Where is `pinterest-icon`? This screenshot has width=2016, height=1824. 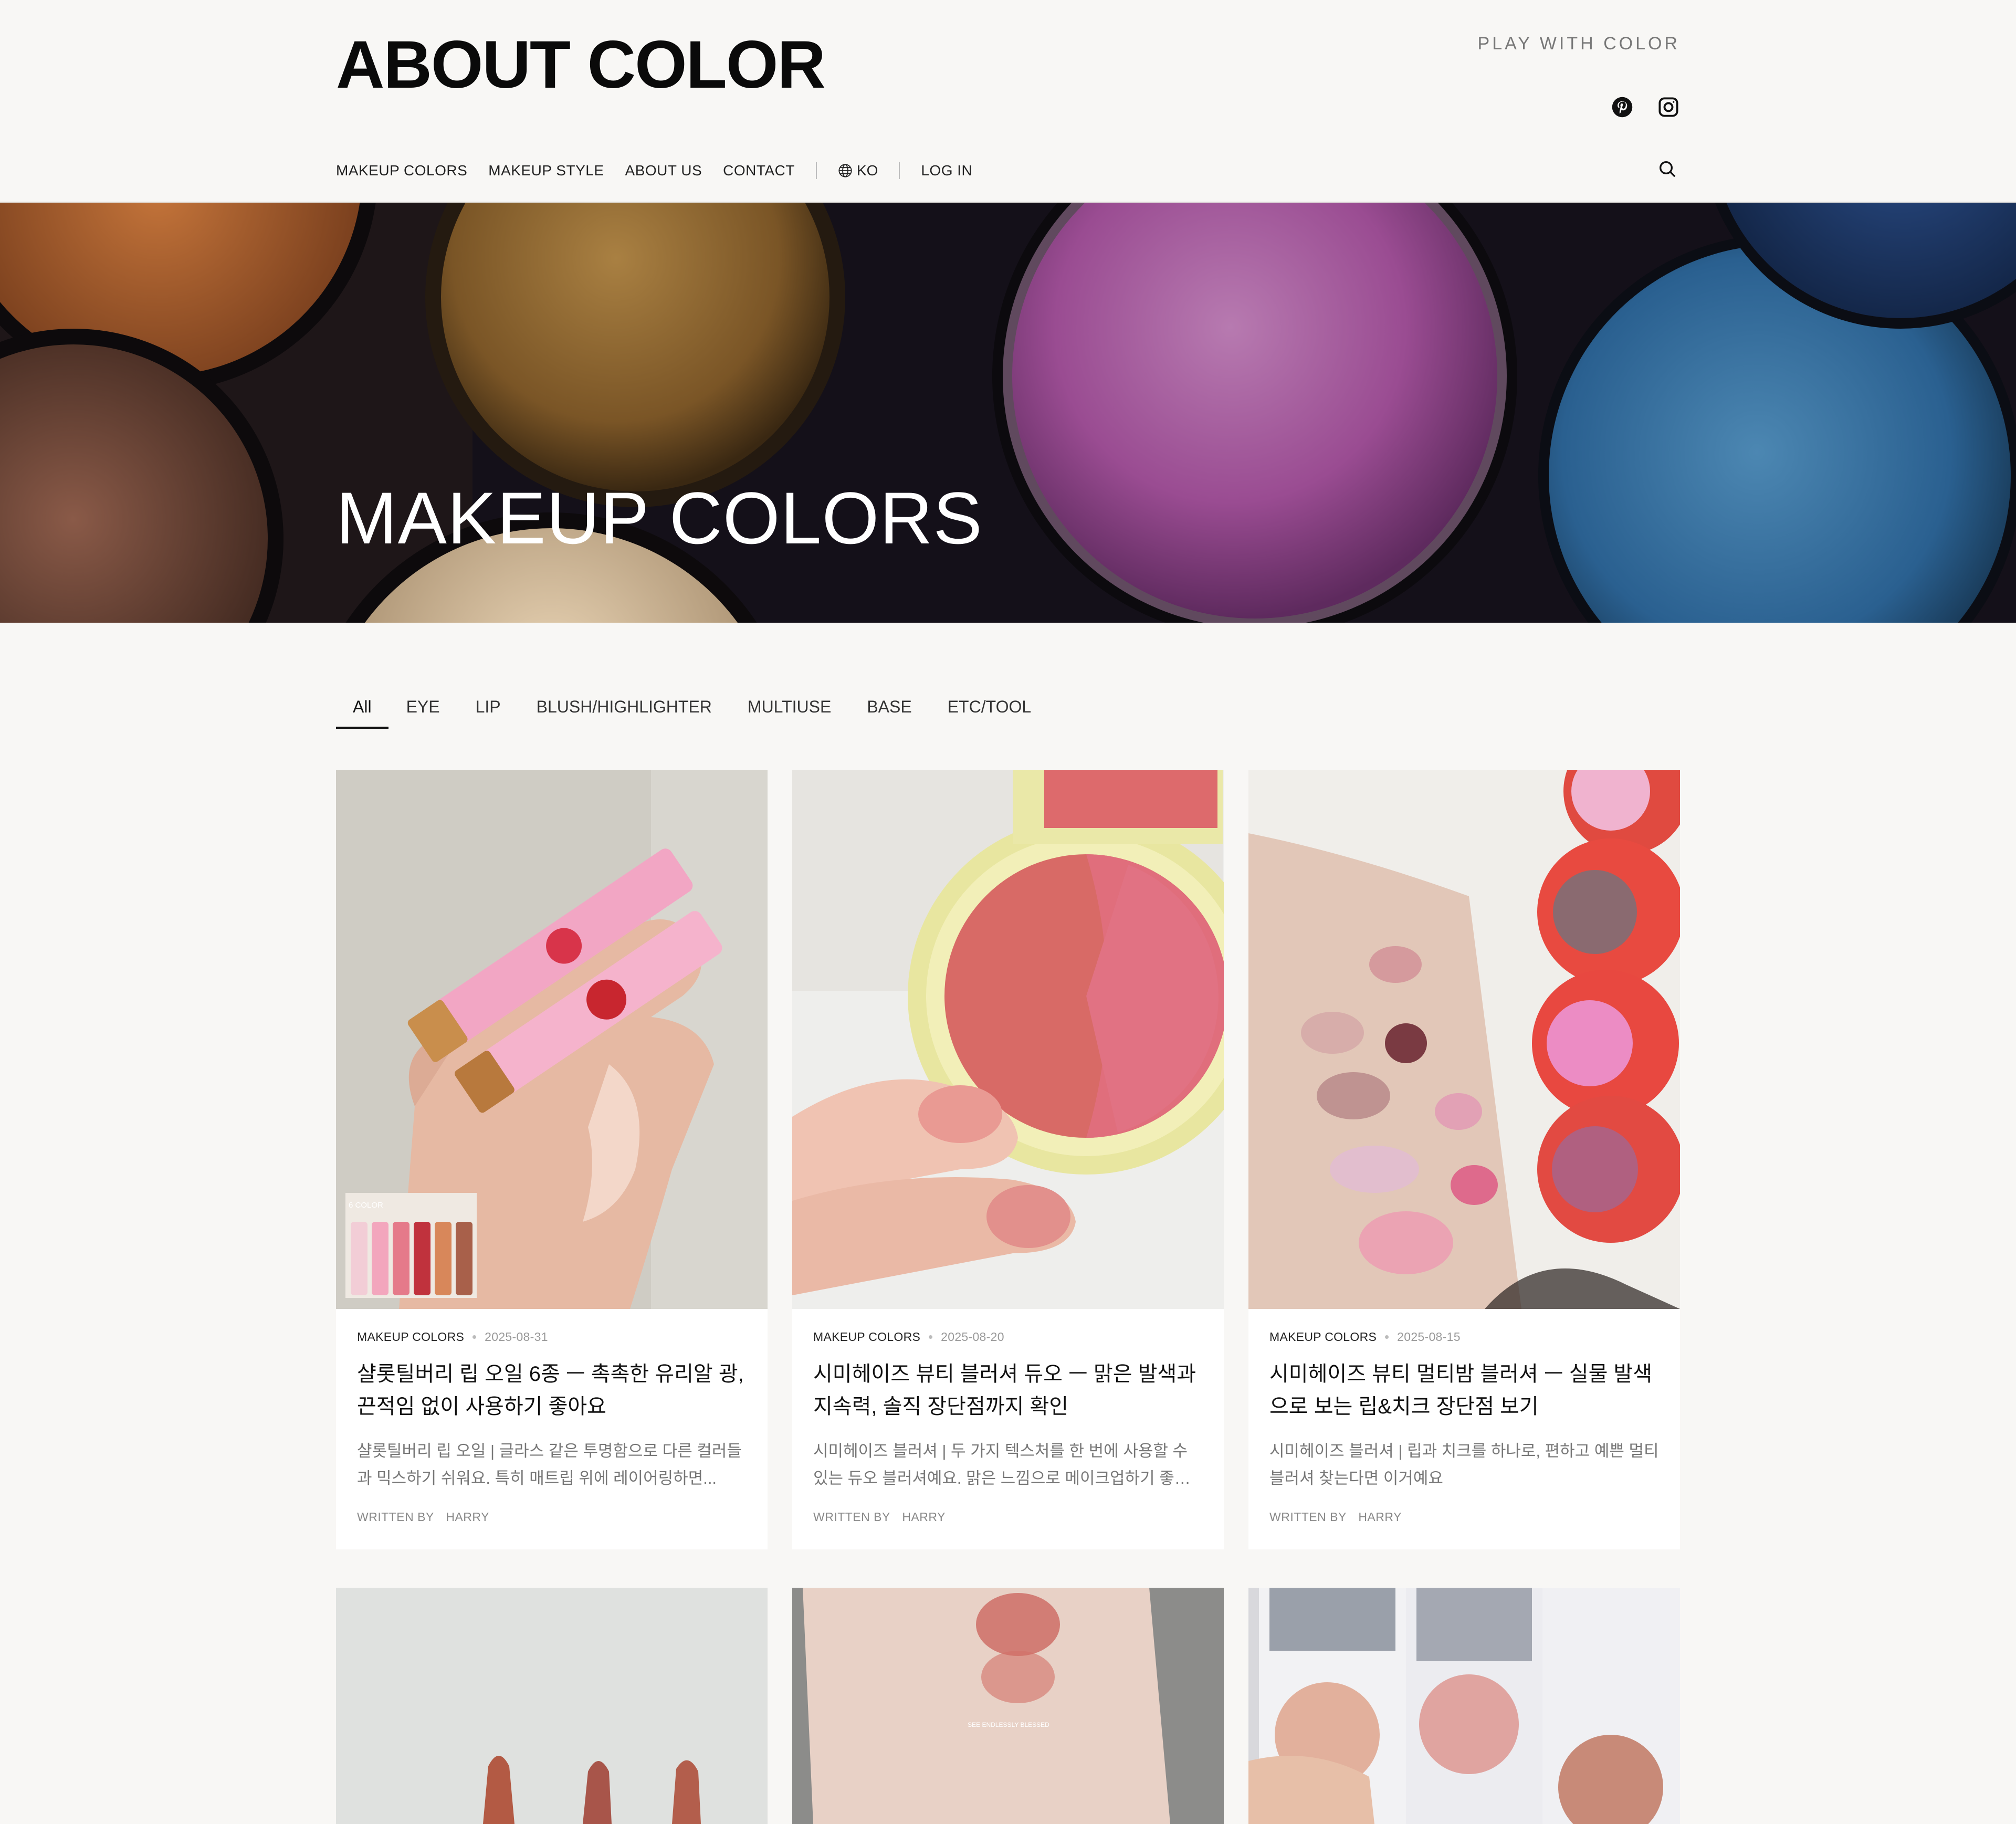 pinterest-icon is located at coordinates (1622, 107).